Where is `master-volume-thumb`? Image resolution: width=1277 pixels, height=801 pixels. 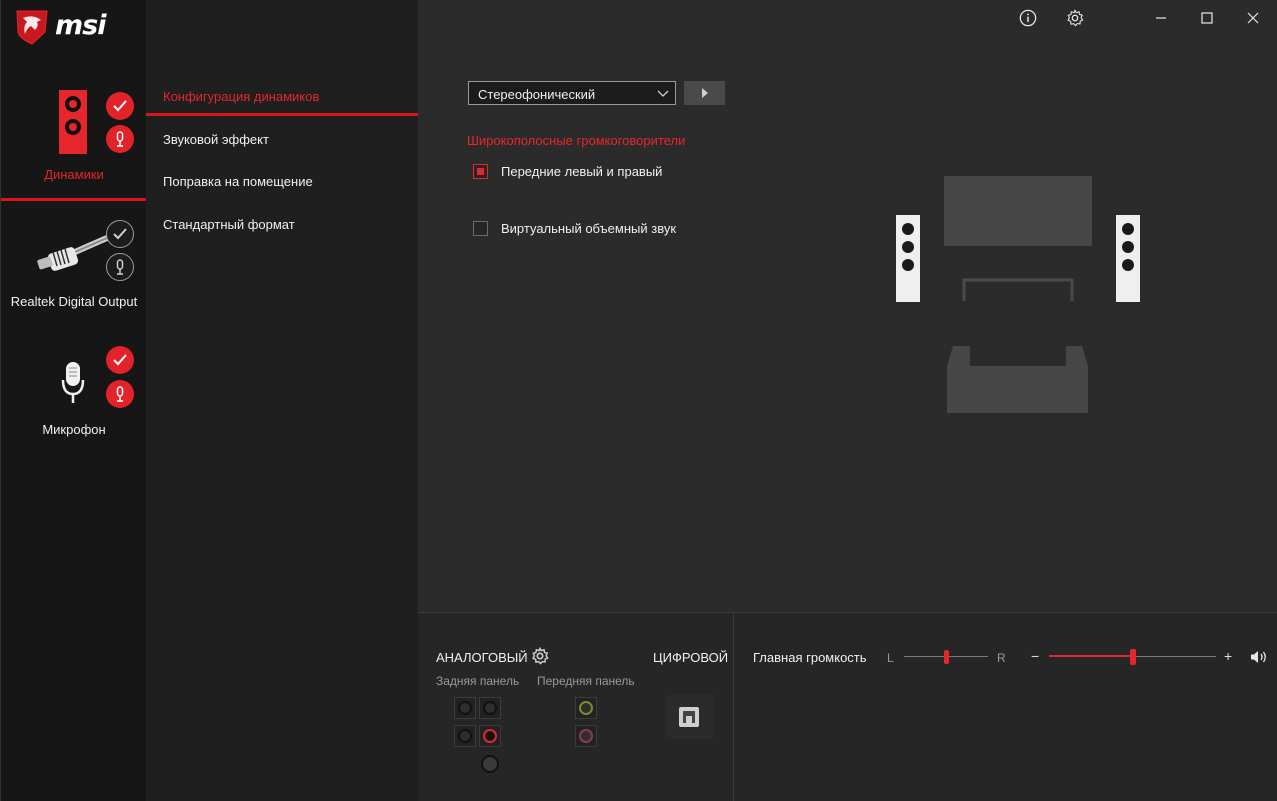 master-volume-thumb is located at coordinates (1132, 657).